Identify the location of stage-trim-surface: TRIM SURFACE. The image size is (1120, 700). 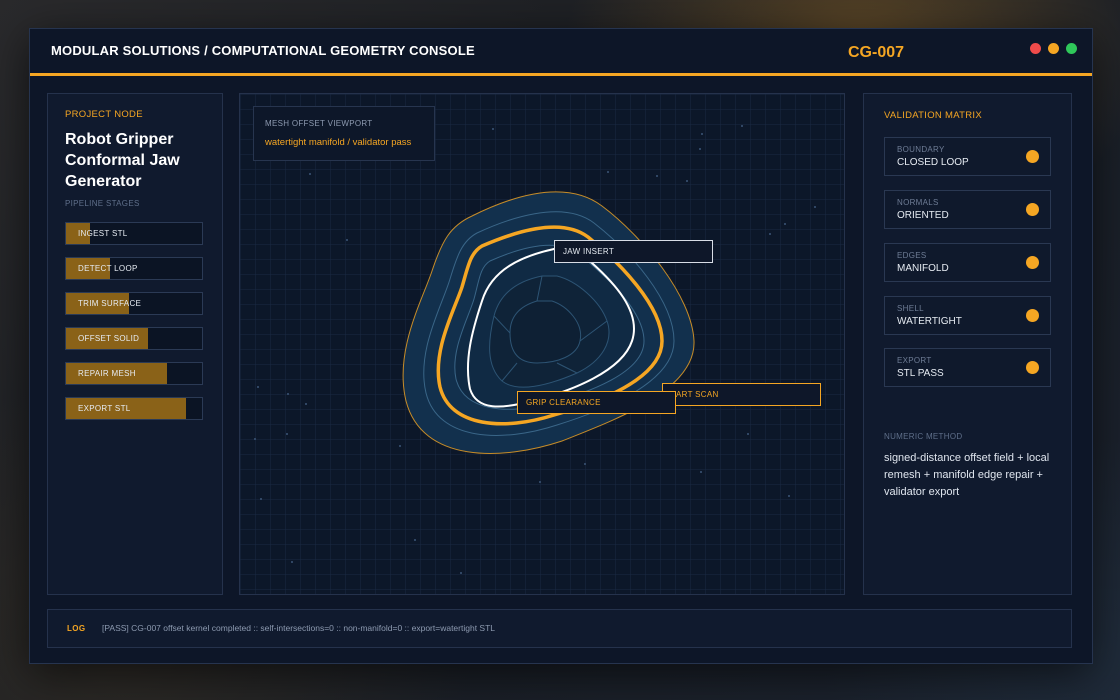
(134, 303).